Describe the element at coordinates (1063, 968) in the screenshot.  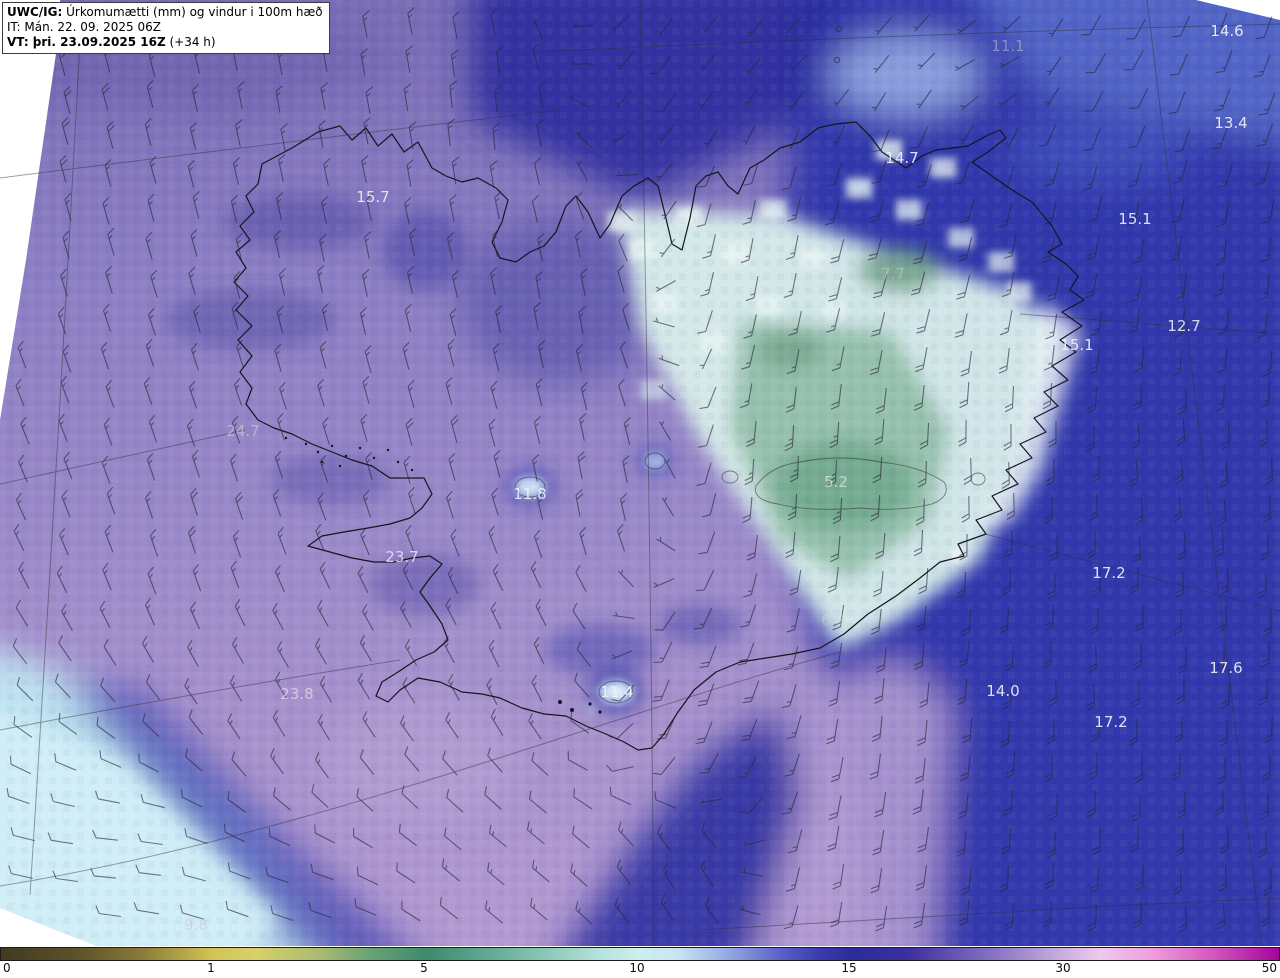
I see `colorbar-tick-label: 30` at that location.